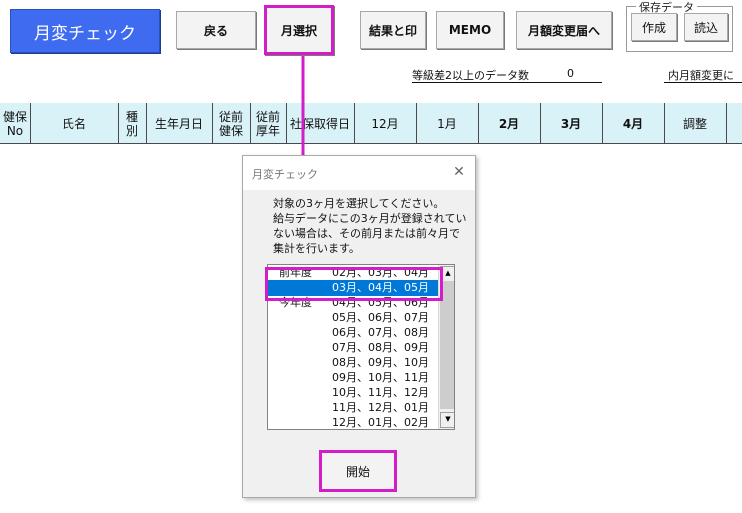 This screenshot has width=742, height=513. What do you see at coordinates (447, 420) in the screenshot?
I see `scroll-down-arrow-icon: ▼` at bounding box center [447, 420].